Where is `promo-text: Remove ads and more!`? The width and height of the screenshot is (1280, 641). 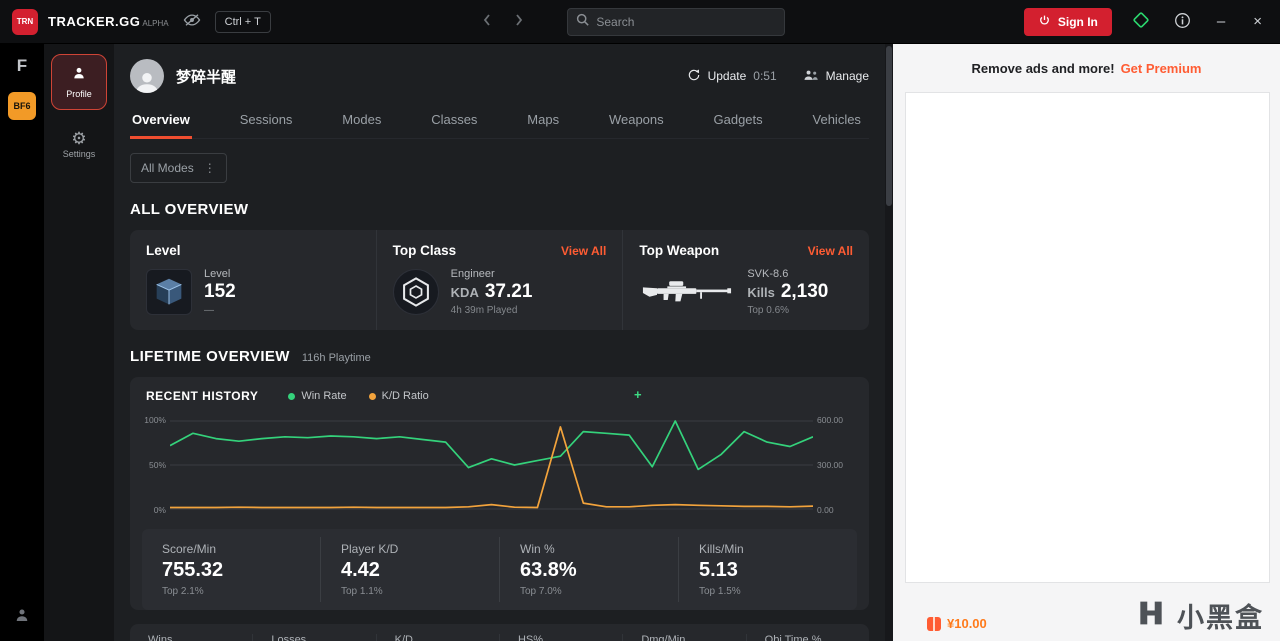 promo-text: Remove ads and more! is located at coordinates (1043, 68).